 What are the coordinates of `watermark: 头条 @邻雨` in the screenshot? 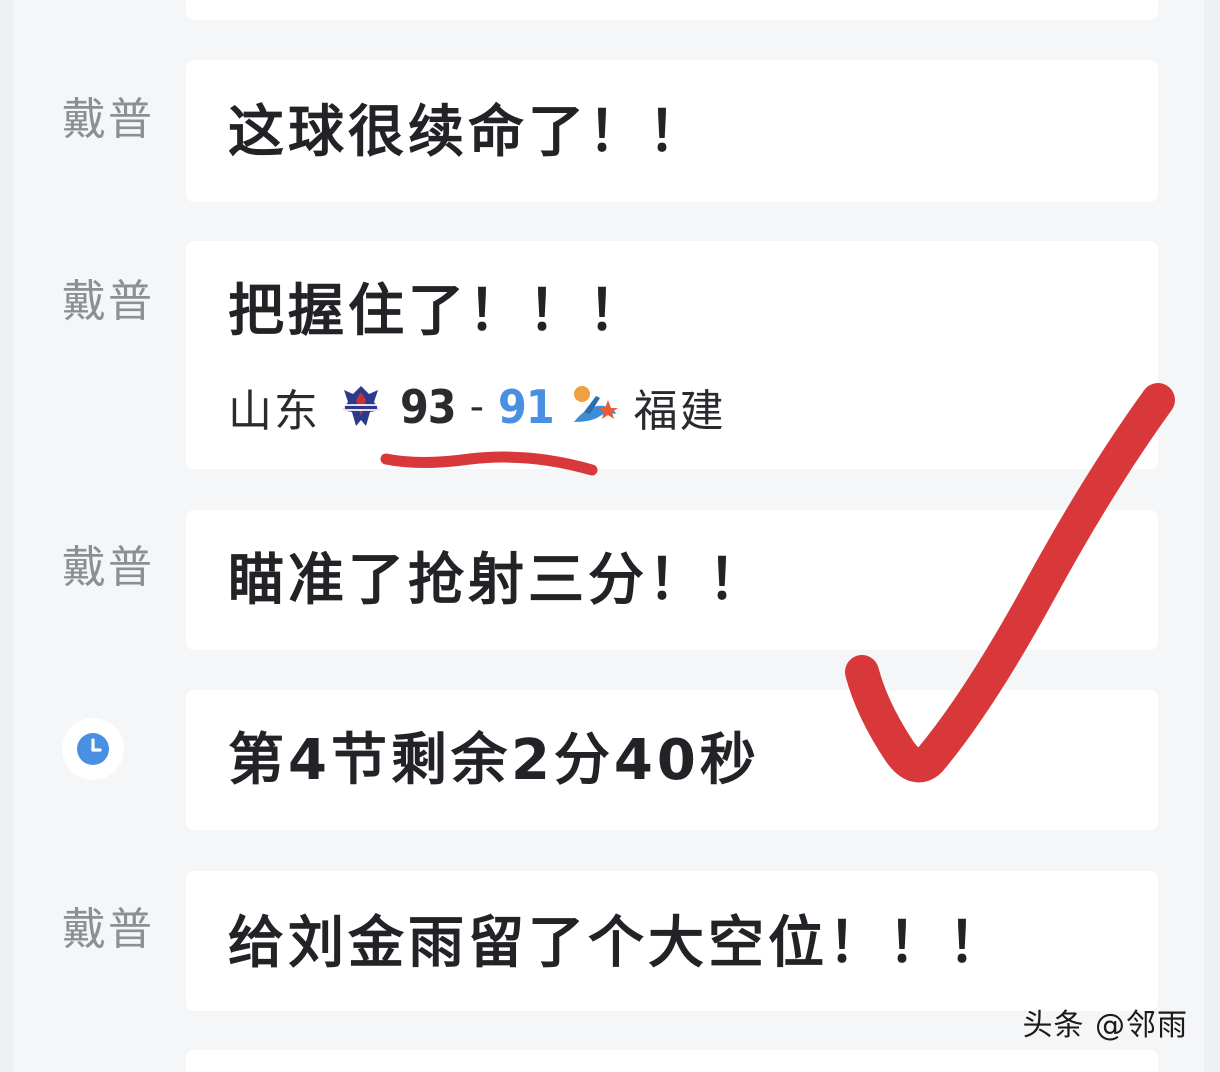 It's located at (1105, 1025).